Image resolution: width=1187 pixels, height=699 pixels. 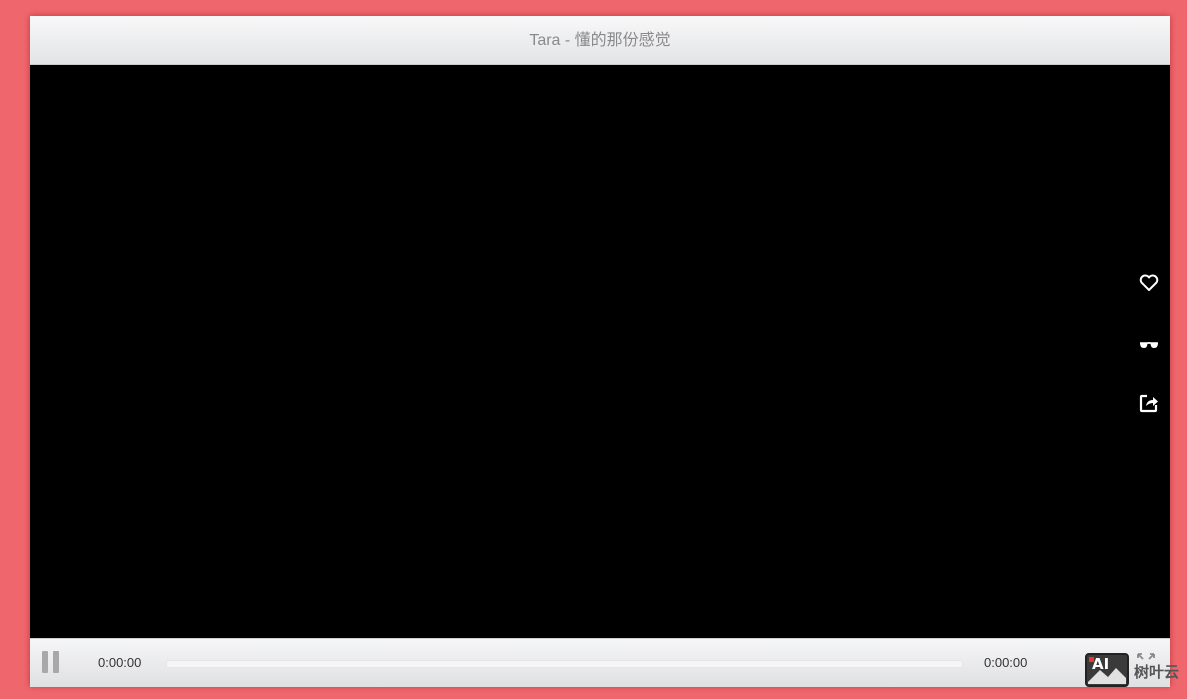 What do you see at coordinates (1100, 664) in the screenshot?
I see `svg-text: AI` at bounding box center [1100, 664].